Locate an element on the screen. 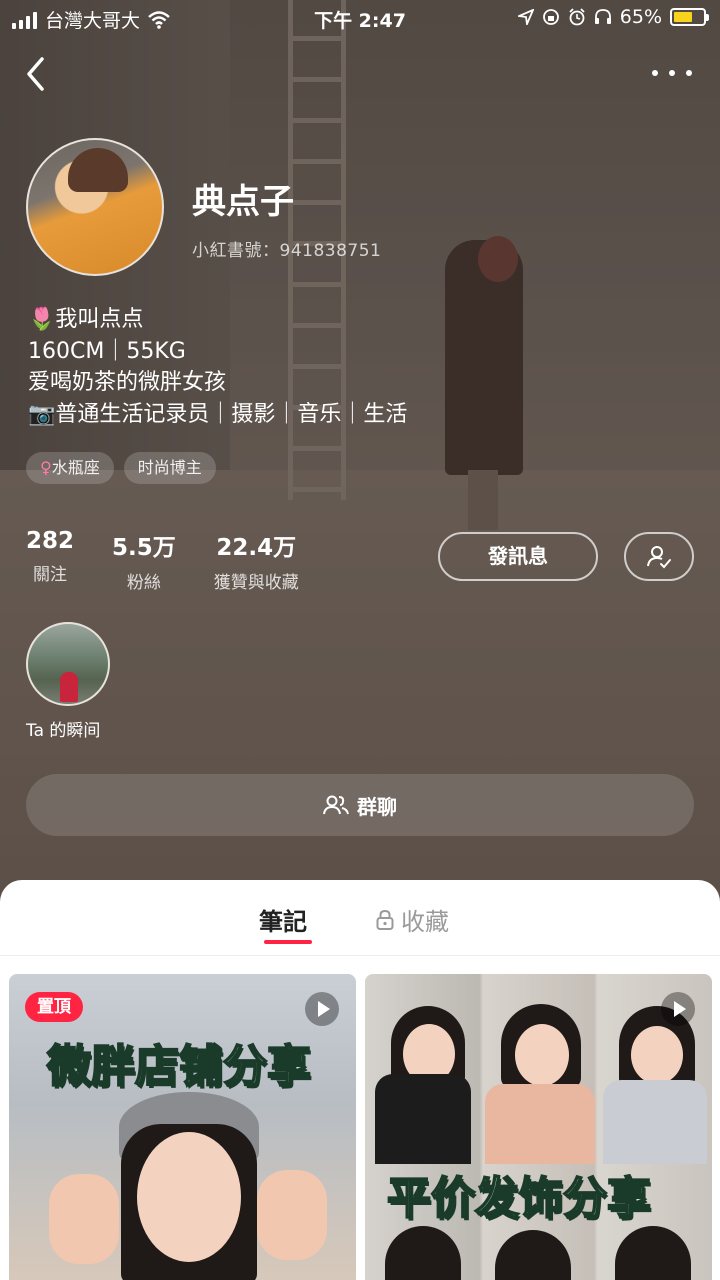  group-chat-label: 群聊 is located at coordinates (377, 806).